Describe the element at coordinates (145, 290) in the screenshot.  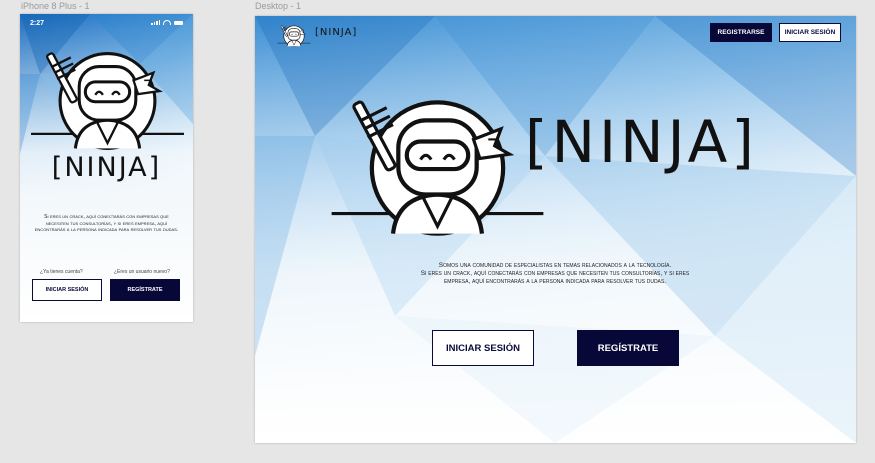
I see `mobile-signup-button: REGÍSTRATE` at that location.